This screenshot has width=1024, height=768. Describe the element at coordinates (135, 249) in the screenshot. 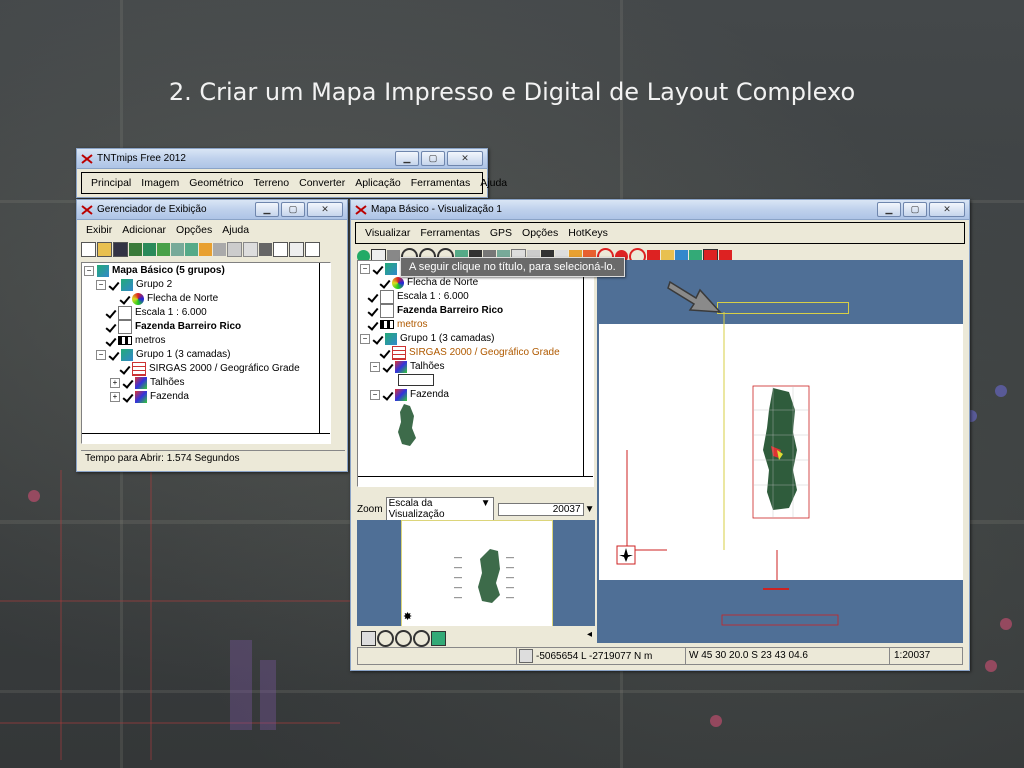

I see `layers-icon` at that location.